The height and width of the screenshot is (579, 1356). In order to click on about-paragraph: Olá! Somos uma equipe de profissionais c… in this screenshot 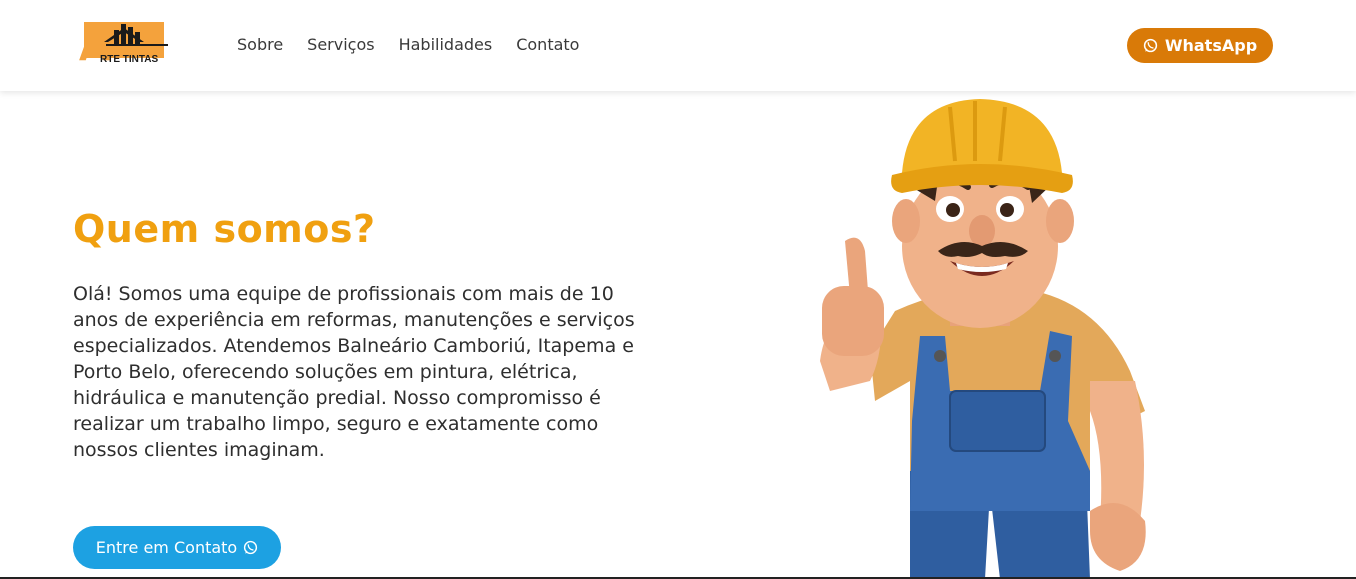, I will do `click(354, 372)`.